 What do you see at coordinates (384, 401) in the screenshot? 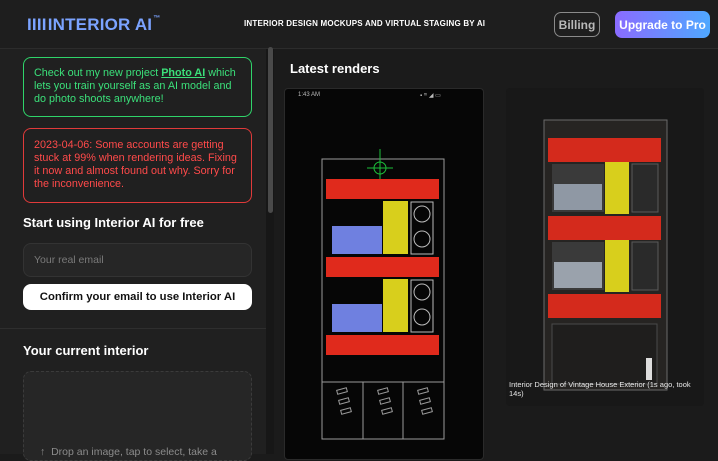
I see `ground-glyphs` at bounding box center [384, 401].